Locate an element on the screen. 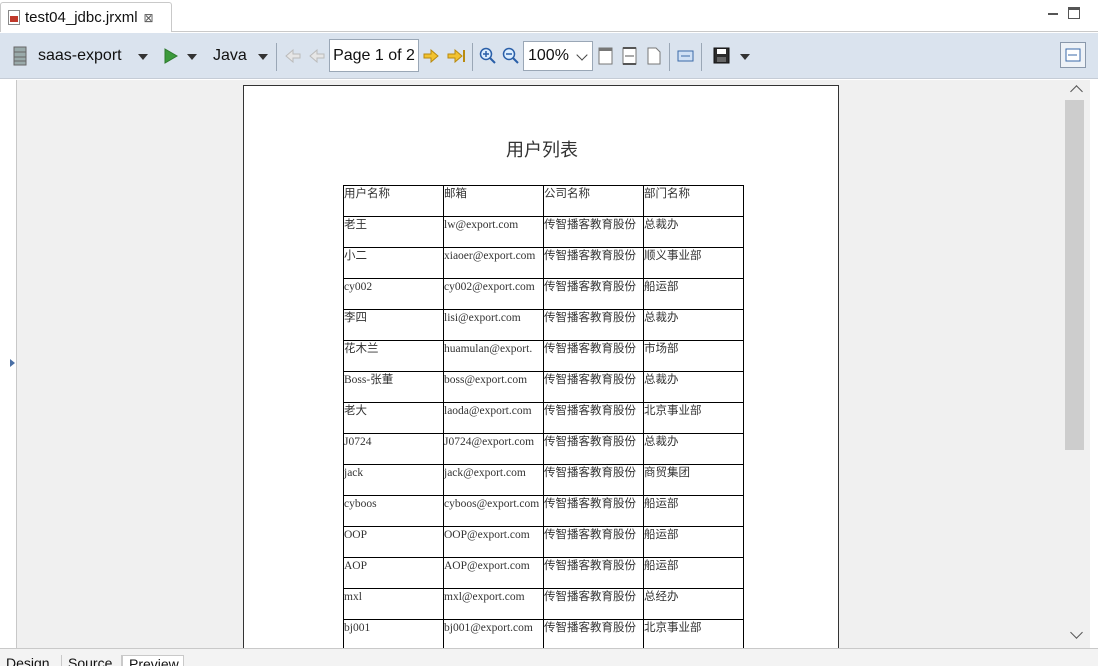  table-cell: boss@export.com is located at coordinates (493, 387).